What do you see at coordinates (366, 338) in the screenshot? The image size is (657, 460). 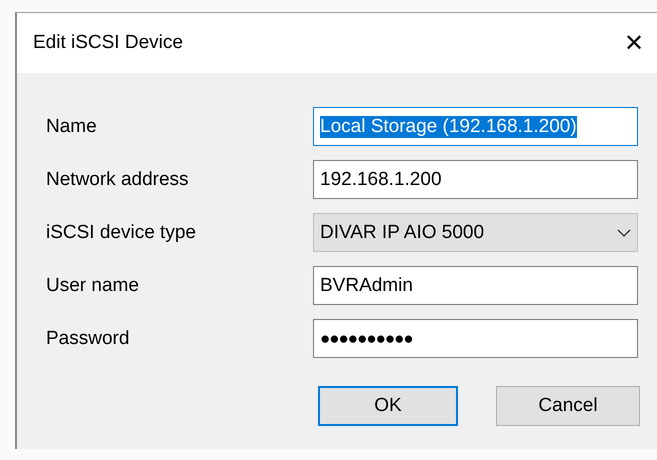 I see `password-mask: ●●●●●●●●●●` at bounding box center [366, 338].